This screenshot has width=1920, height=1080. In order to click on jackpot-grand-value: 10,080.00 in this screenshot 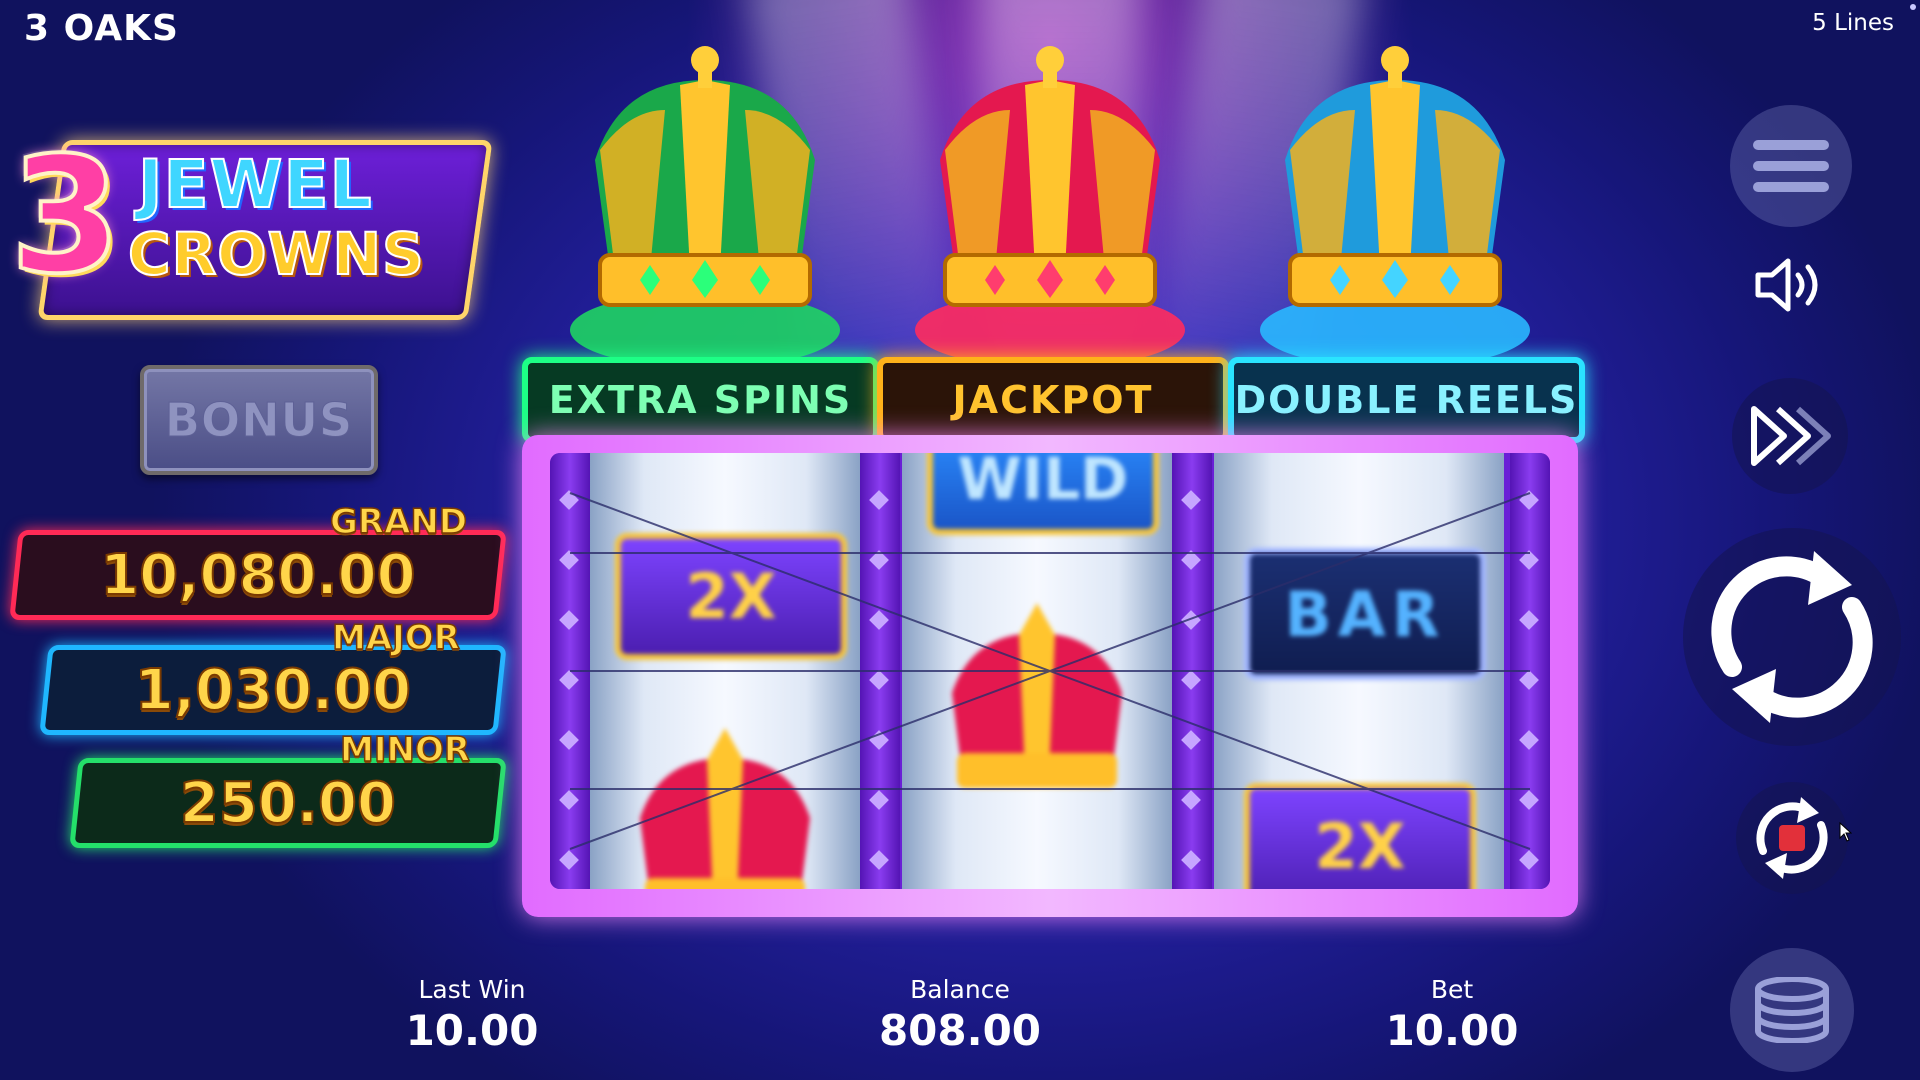, I will do `click(257, 575)`.